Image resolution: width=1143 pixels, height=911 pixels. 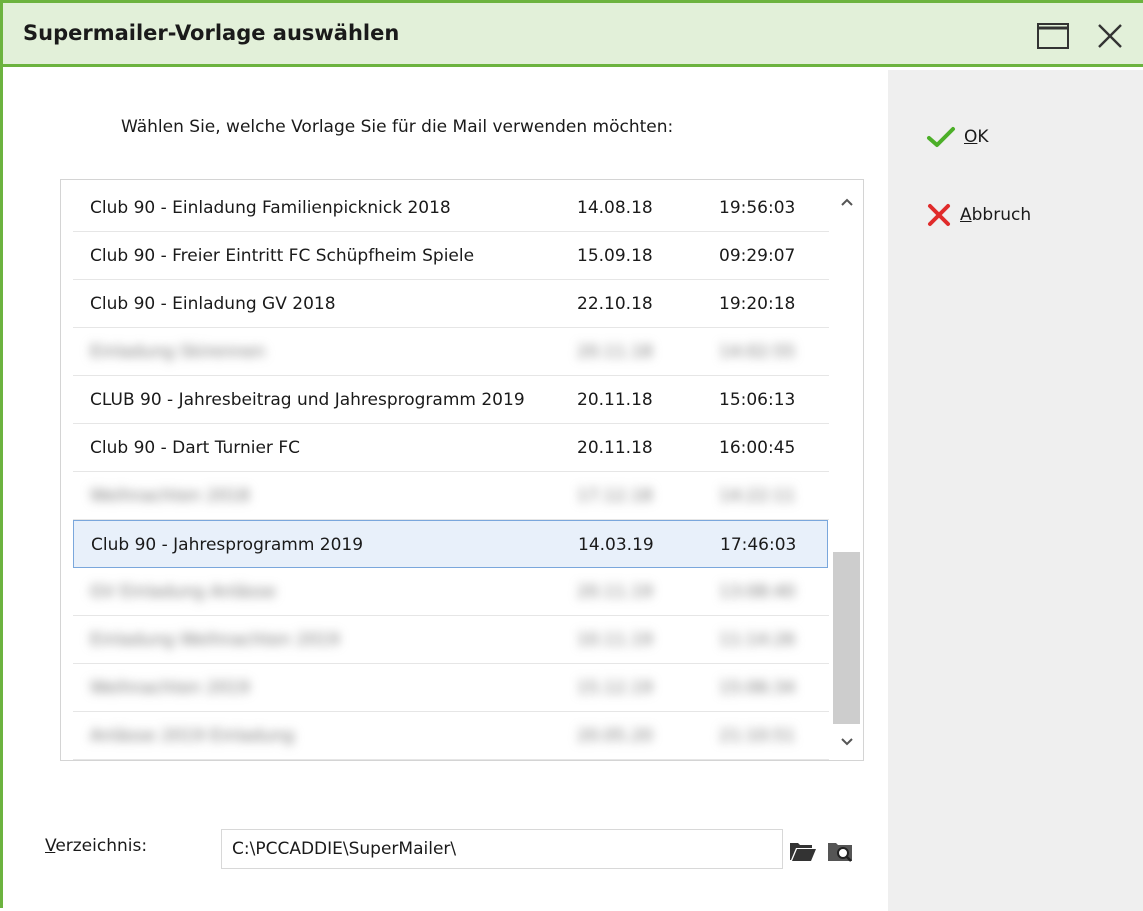 I want to click on ok-label: OK, so click(x=976, y=137).